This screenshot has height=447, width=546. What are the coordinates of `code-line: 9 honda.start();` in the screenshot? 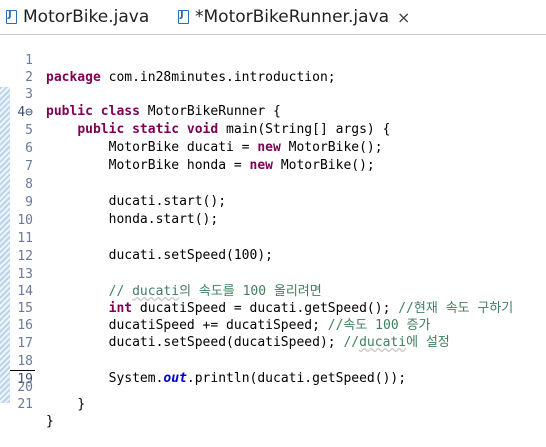 It's located at (273, 202).